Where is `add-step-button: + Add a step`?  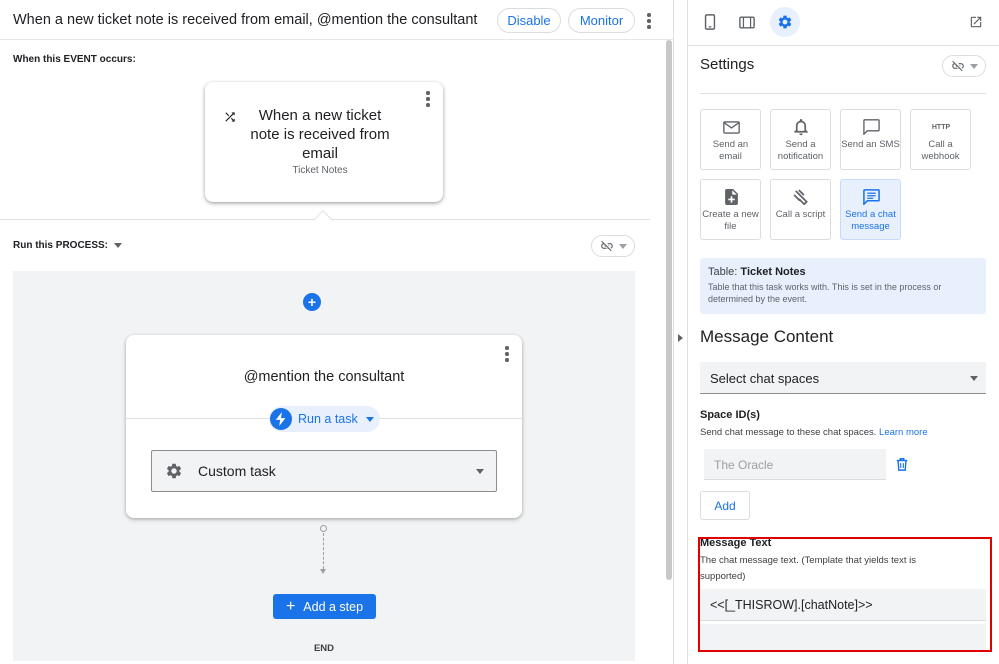
add-step-button: + Add a step is located at coordinates (324, 606).